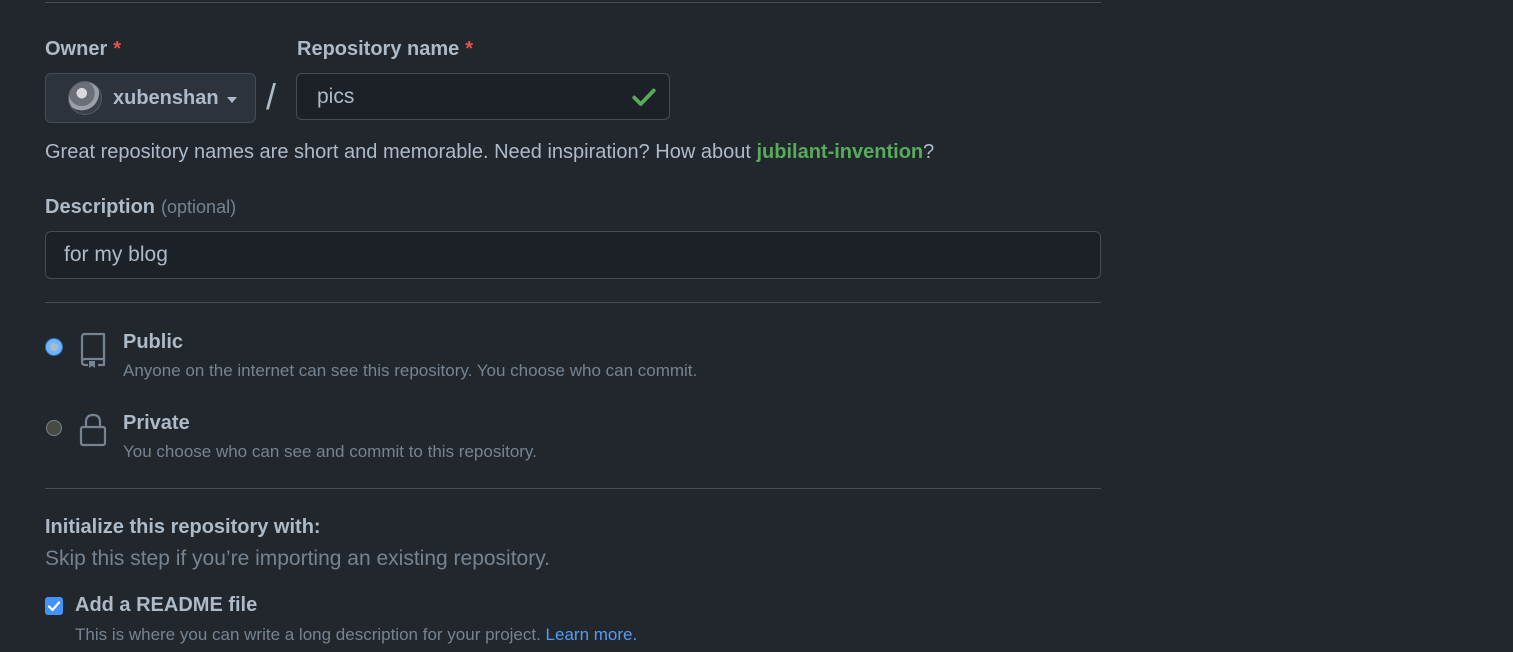  Describe the element at coordinates (378, 49) in the screenshot. I see `repository-name-label-text: Repository name` at that location.